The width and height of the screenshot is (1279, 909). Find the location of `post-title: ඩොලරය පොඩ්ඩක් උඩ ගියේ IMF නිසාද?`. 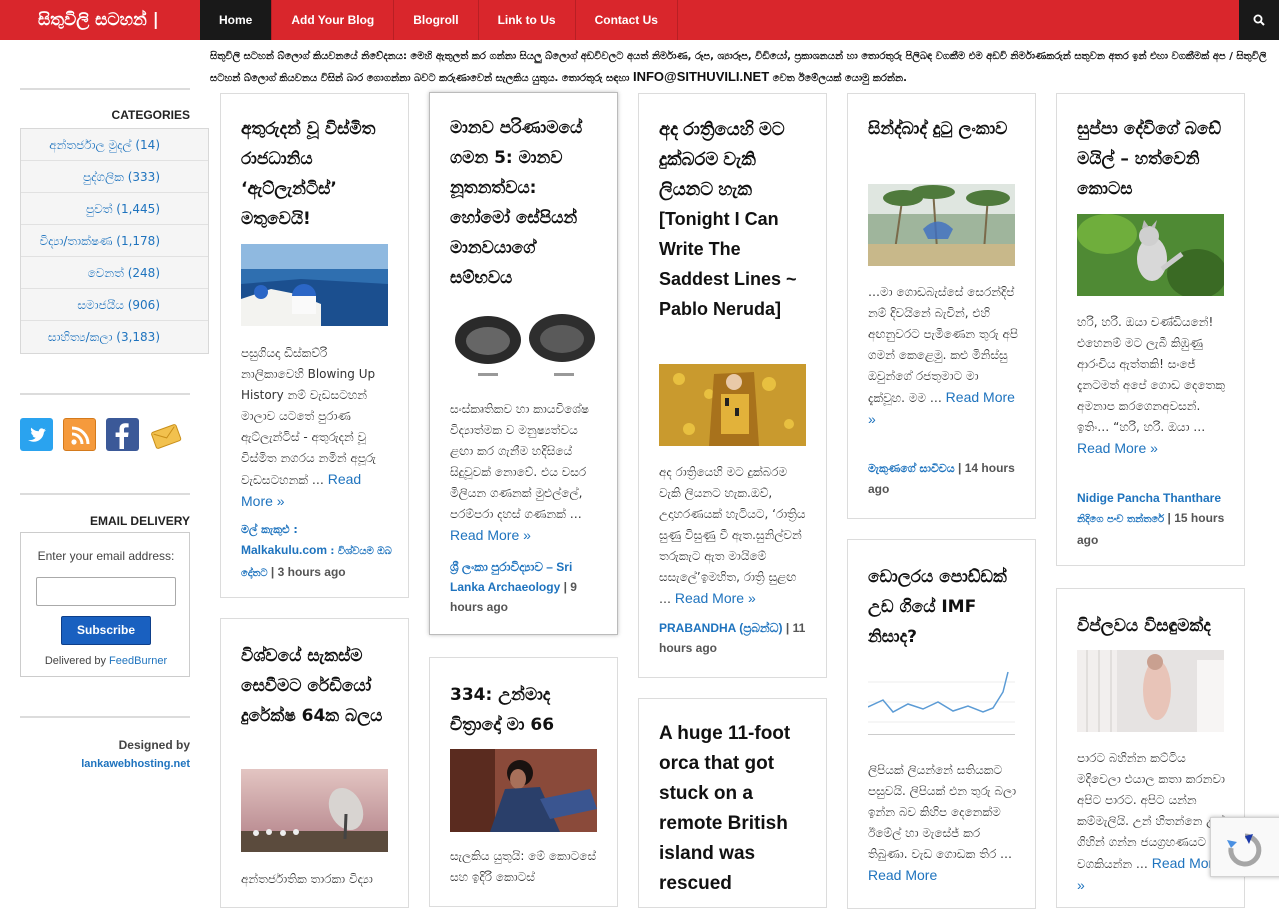

post-title: ඩොලරය පොඩ්ඩක් උඩ ගියේ IMF නිසාද? is located at coordinates (943, 607).